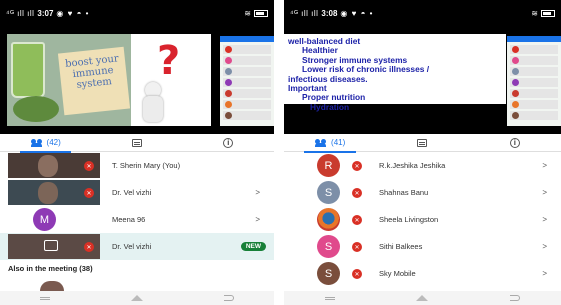 Image resolution: width=561 pixels, height=305 pixels. What do you see at coordinates (36, 109) in the screenshot?
I see `plant-image` at bounding box center [36, 109].